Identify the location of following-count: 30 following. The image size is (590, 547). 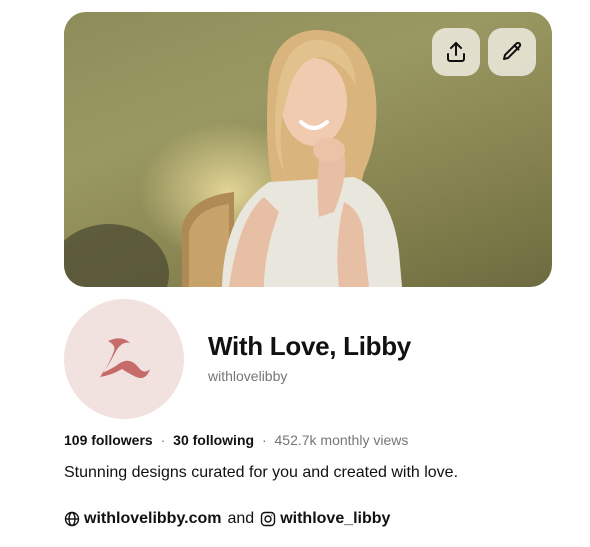
(213, 440).